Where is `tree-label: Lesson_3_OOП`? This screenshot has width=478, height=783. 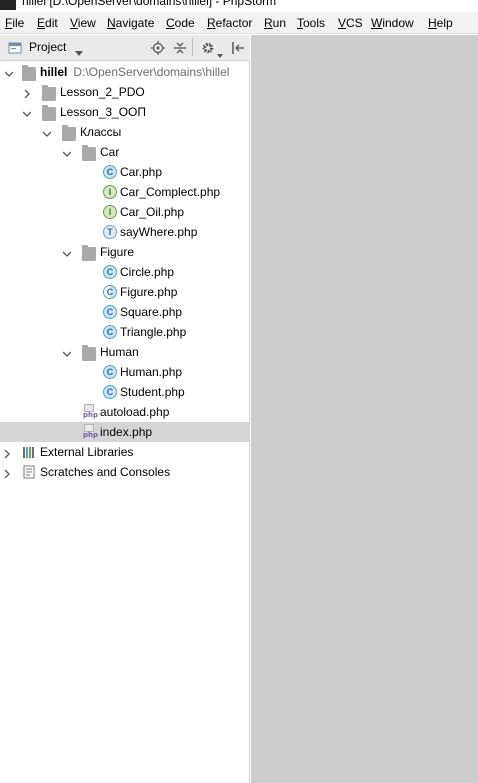 tree-label: Lesson_3_OOП is located at coordinates (103, 112).